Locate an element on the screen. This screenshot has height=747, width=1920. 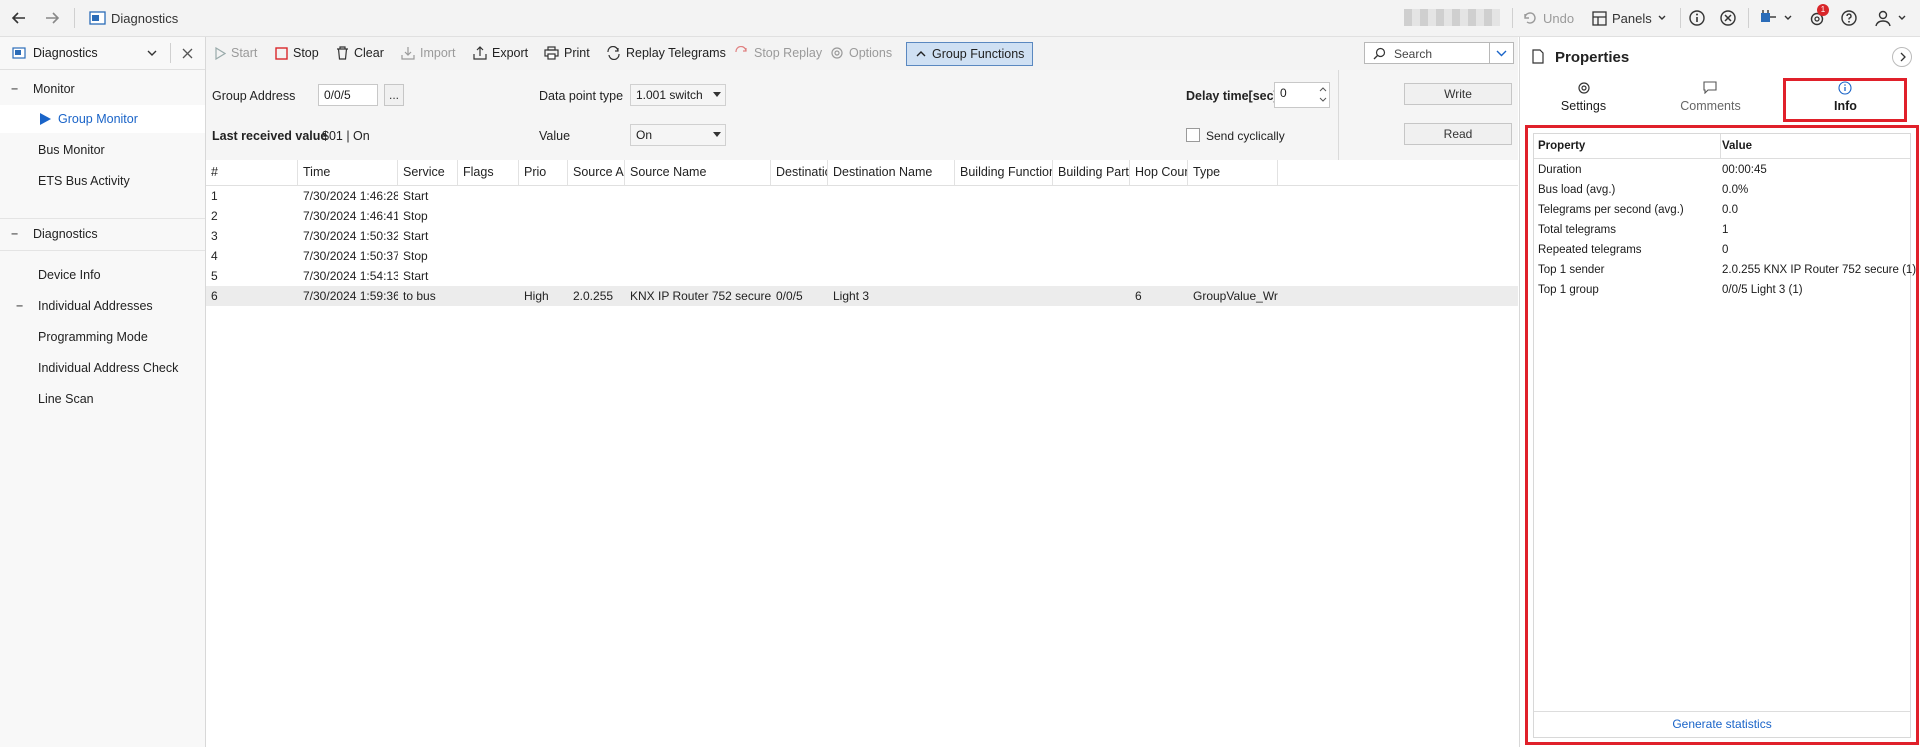
forward-arrow-icon is located at coordinates (52, 18).